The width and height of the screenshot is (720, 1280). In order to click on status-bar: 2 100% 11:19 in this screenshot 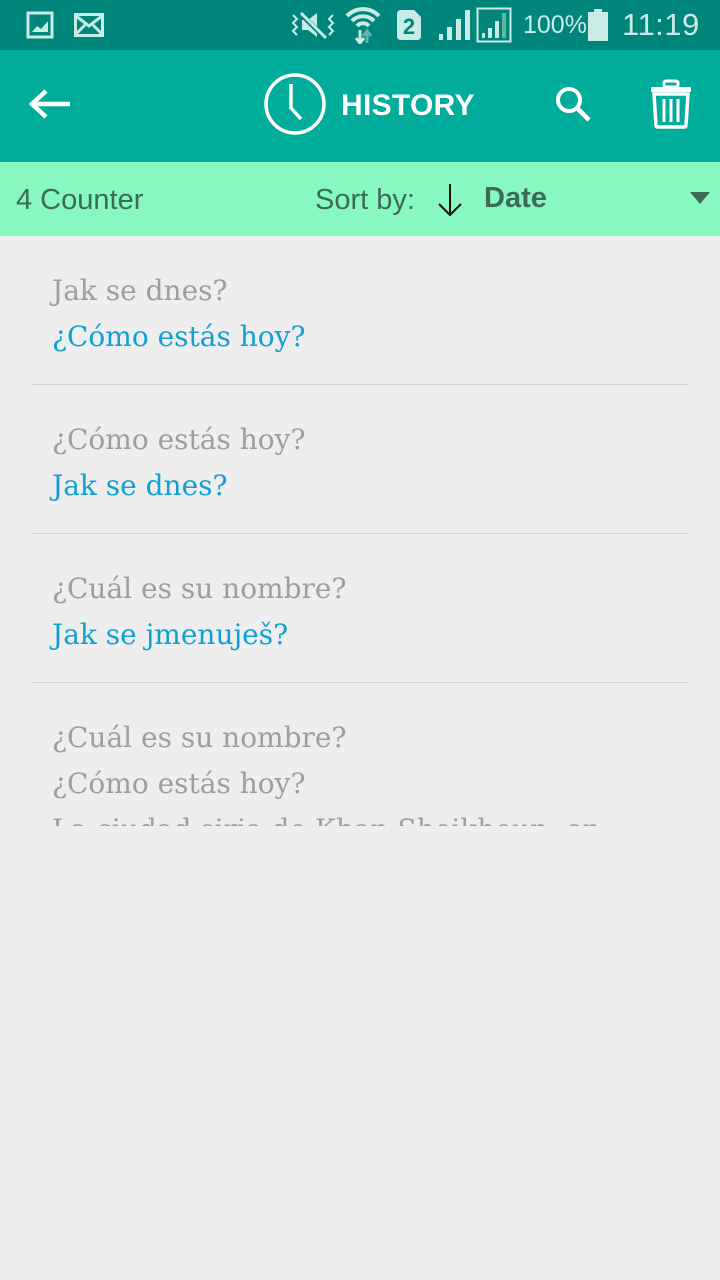, I will do `click(360, 25)`.